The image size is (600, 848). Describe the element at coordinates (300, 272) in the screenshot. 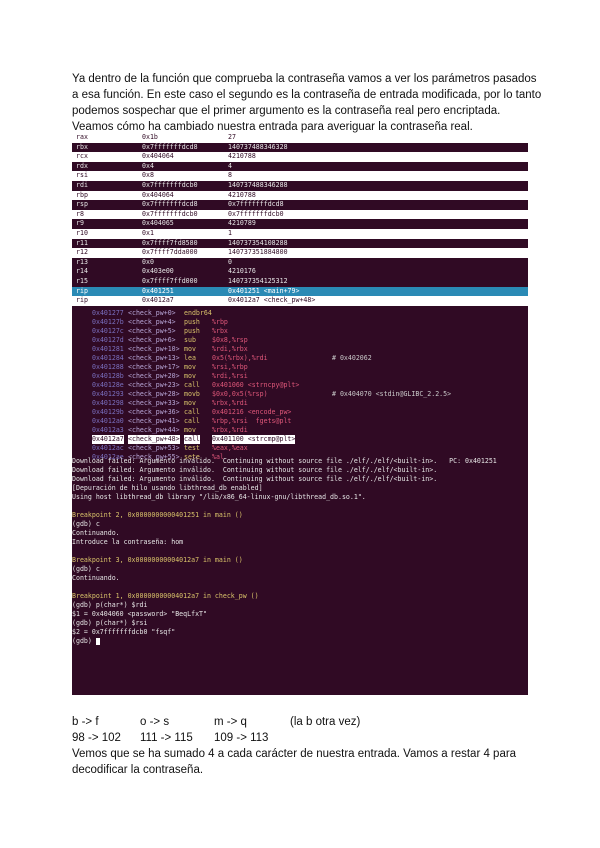

I see `register-row: r14 0x403e00 4210176` at that location.